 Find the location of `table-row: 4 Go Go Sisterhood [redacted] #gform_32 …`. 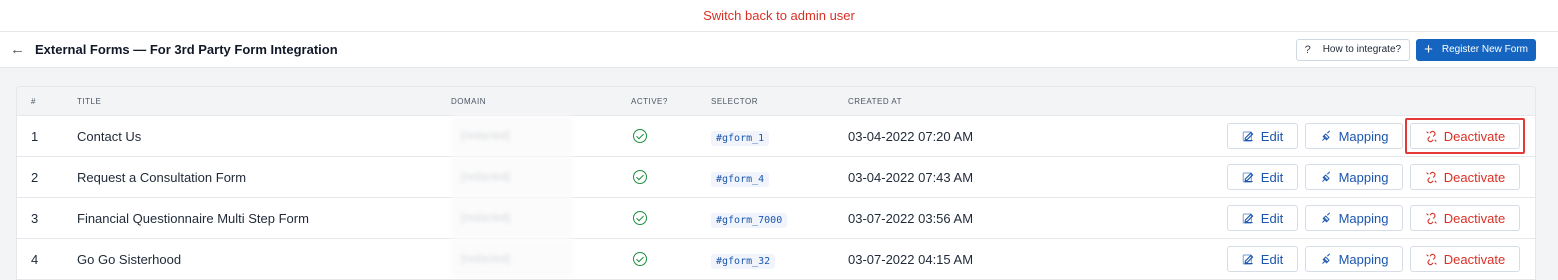

table-row: 4 Go Go Sisterhood [redacted] #gform_32 … is located at coordinates (776, 259).